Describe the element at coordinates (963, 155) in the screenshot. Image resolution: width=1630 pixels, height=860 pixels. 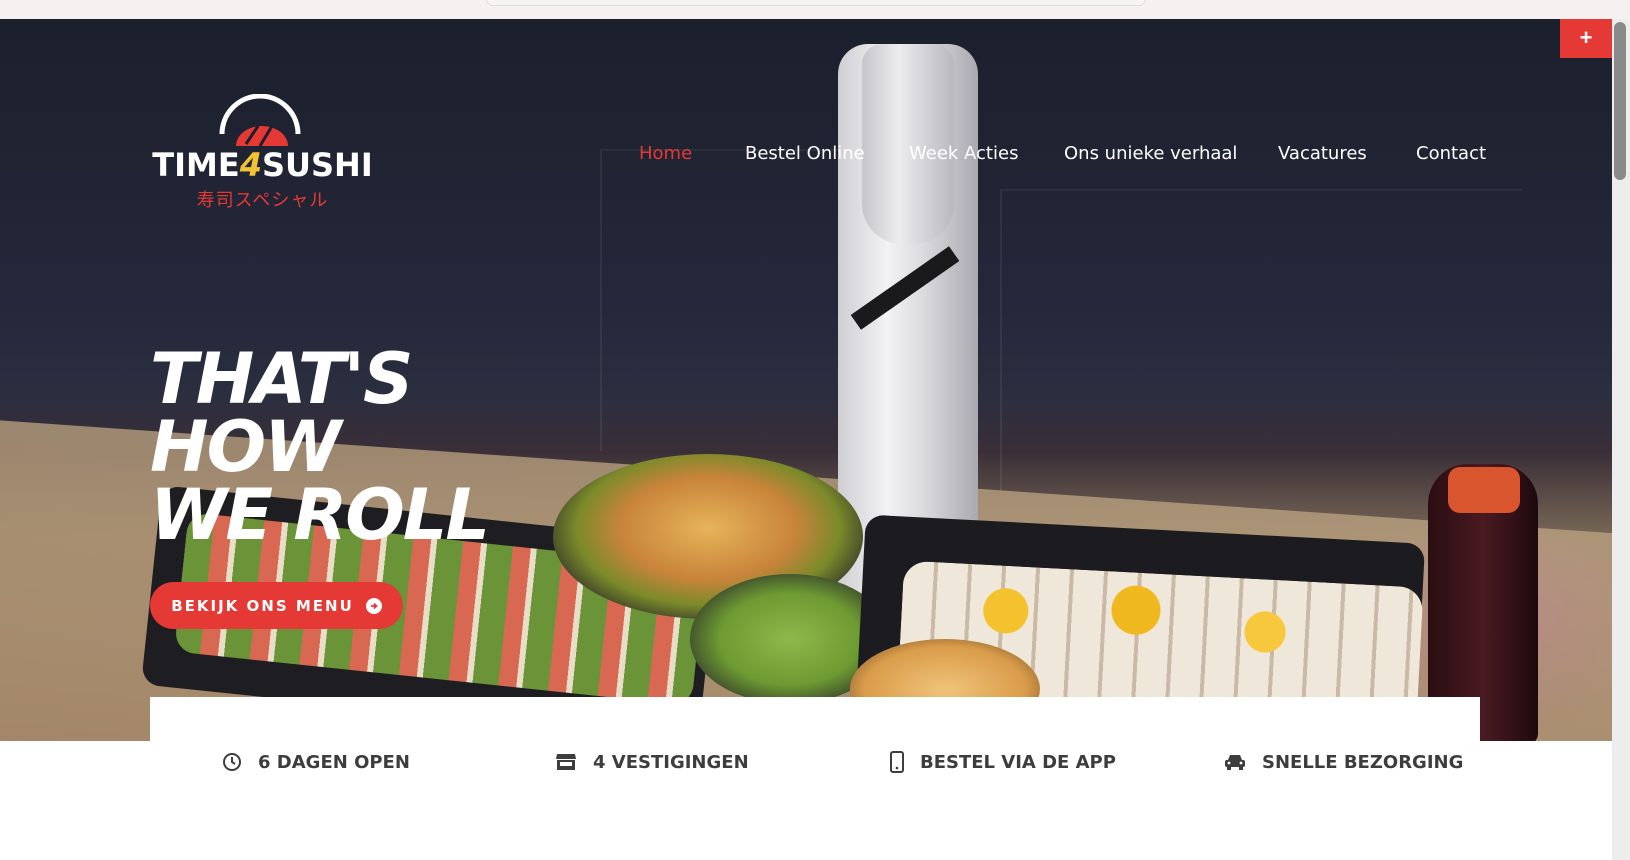
I see `nav-item-week-acties: Week Acties` at that location.